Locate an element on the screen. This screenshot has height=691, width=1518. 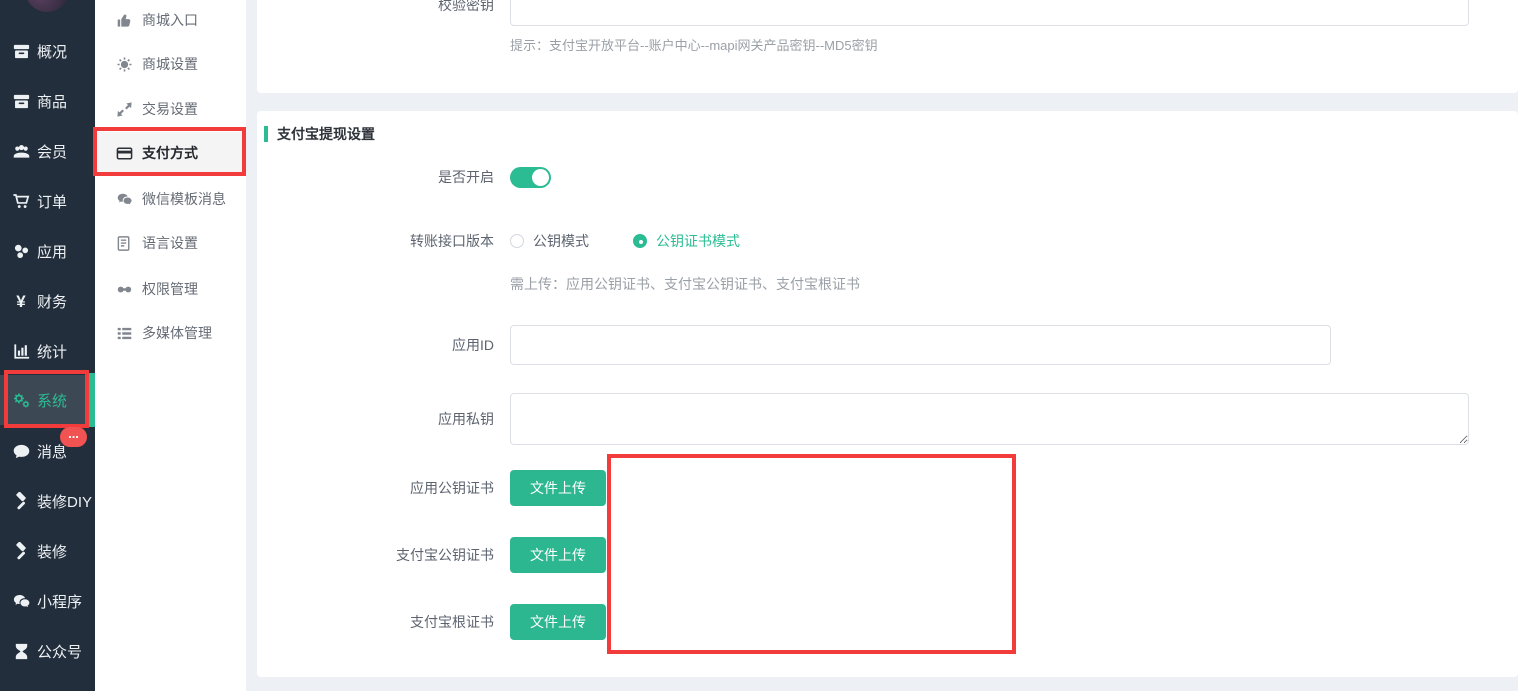
private-key-textarea is located at coordinates (989, 419).